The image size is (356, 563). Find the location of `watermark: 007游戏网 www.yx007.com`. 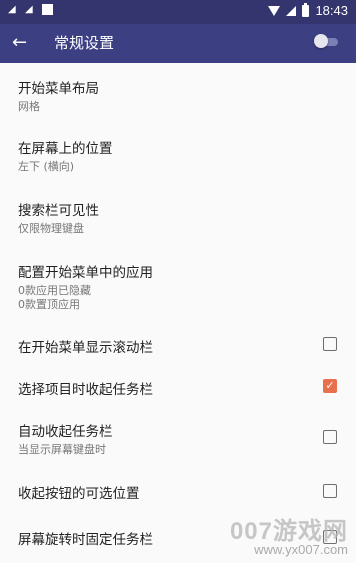

watermark: 007游戏网 www.yx007.com is located at coordinates (289, 534).